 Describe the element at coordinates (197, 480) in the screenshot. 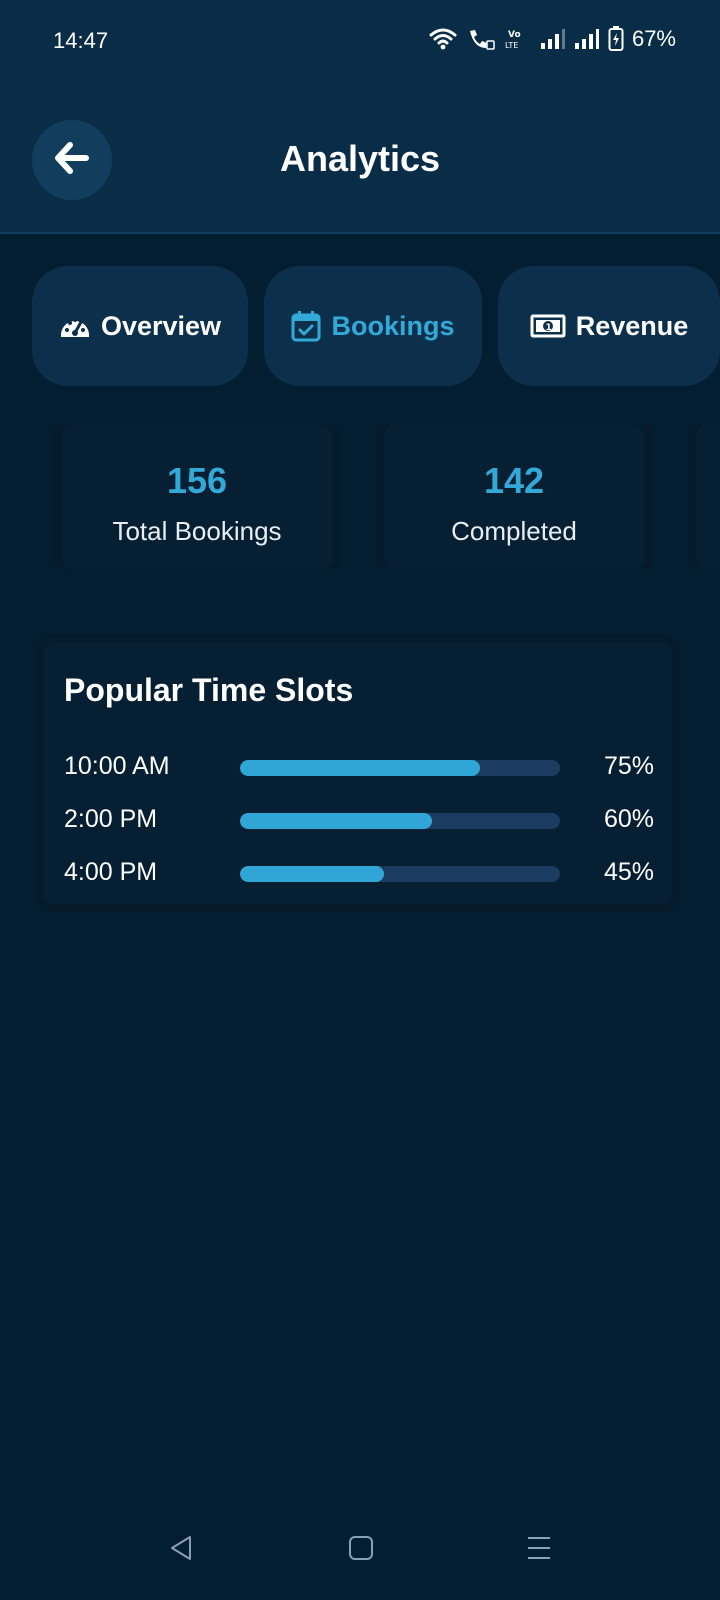

I see `stat-value: 156` at that location.